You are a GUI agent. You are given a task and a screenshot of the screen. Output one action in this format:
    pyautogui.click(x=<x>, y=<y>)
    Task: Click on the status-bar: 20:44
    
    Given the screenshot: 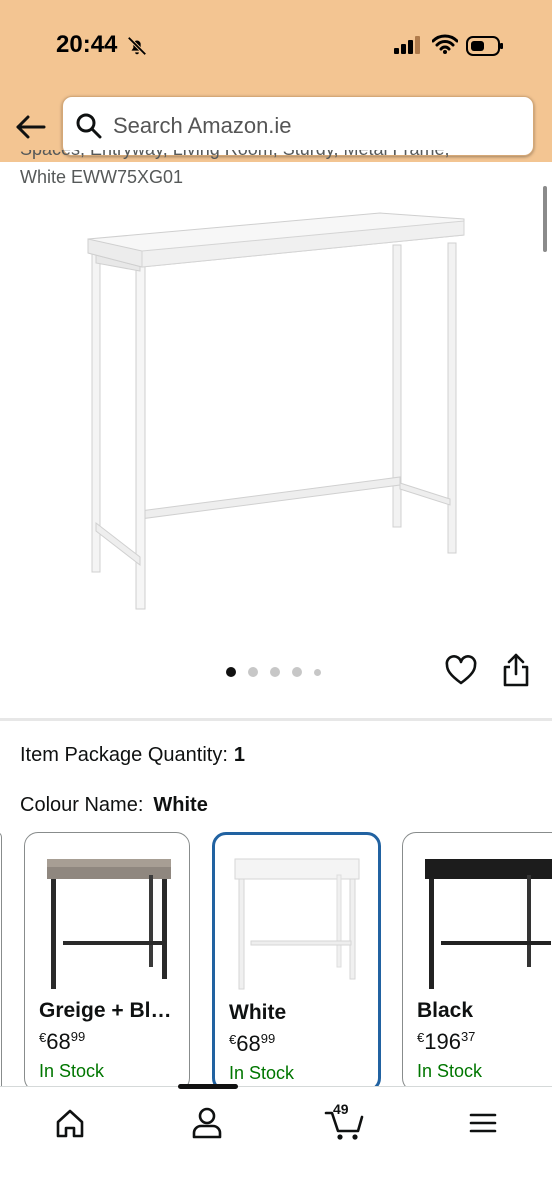 What is the action you would take?
    pyautogui.click(x=276, y=45)
    